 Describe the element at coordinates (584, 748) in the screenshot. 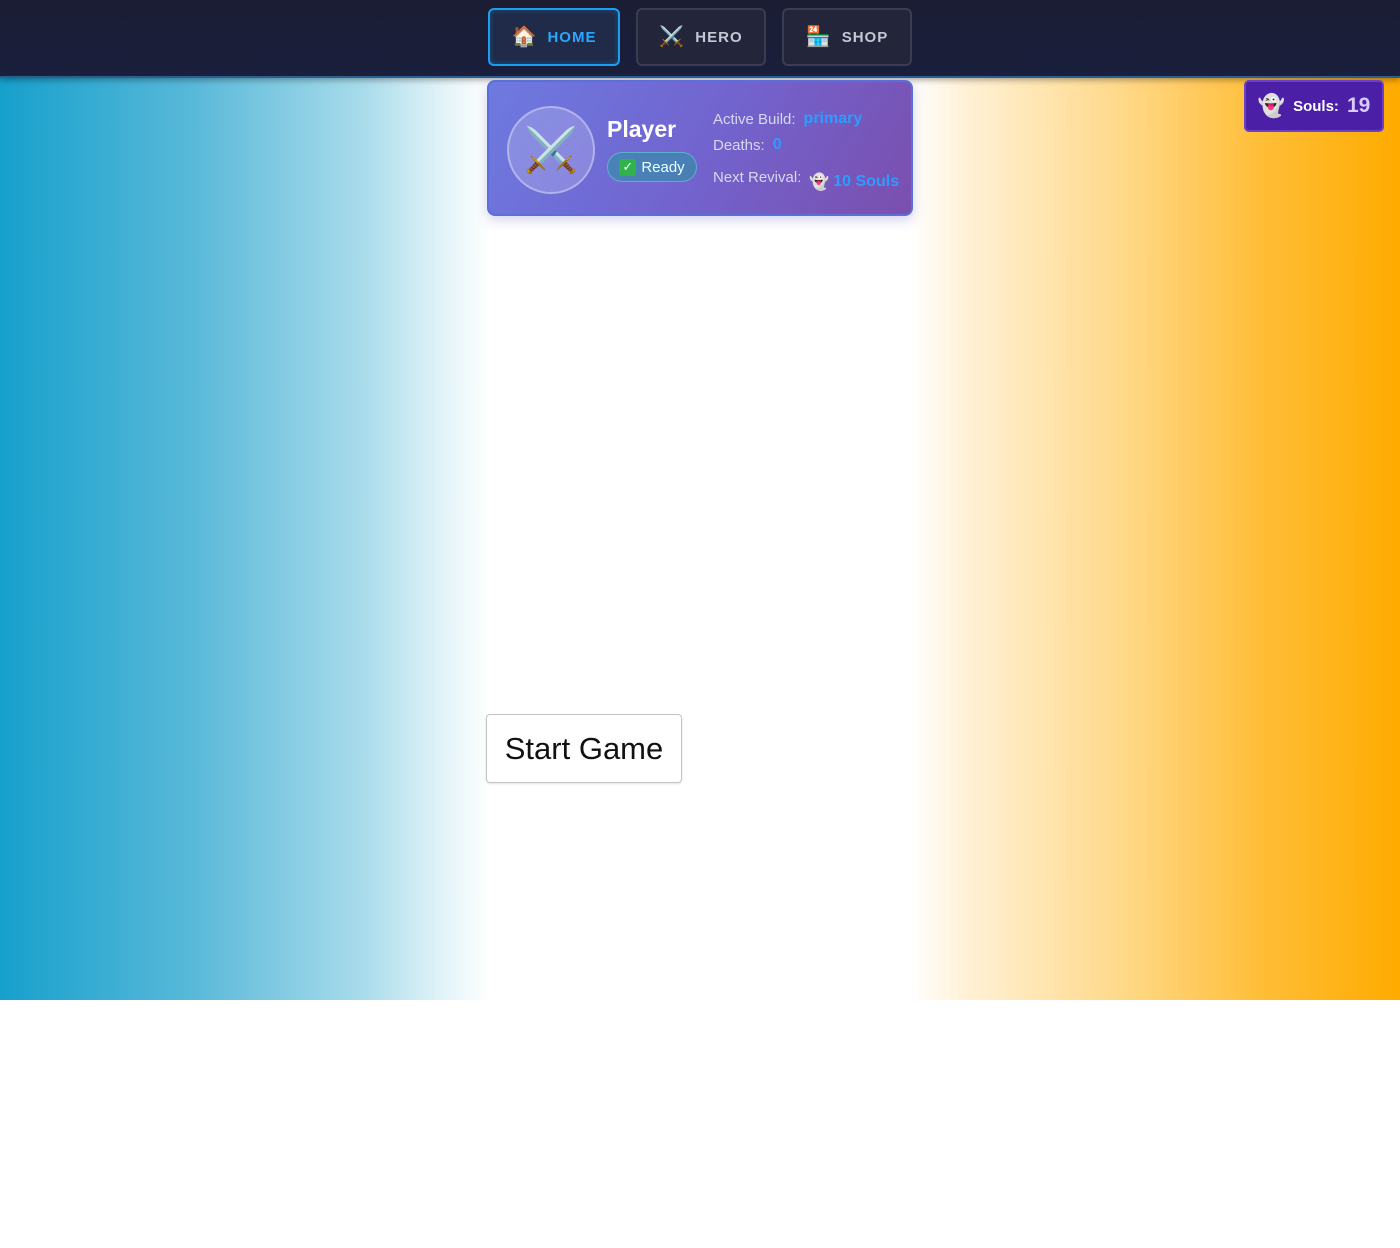

I see `start-game-button: Start Game` at that location.